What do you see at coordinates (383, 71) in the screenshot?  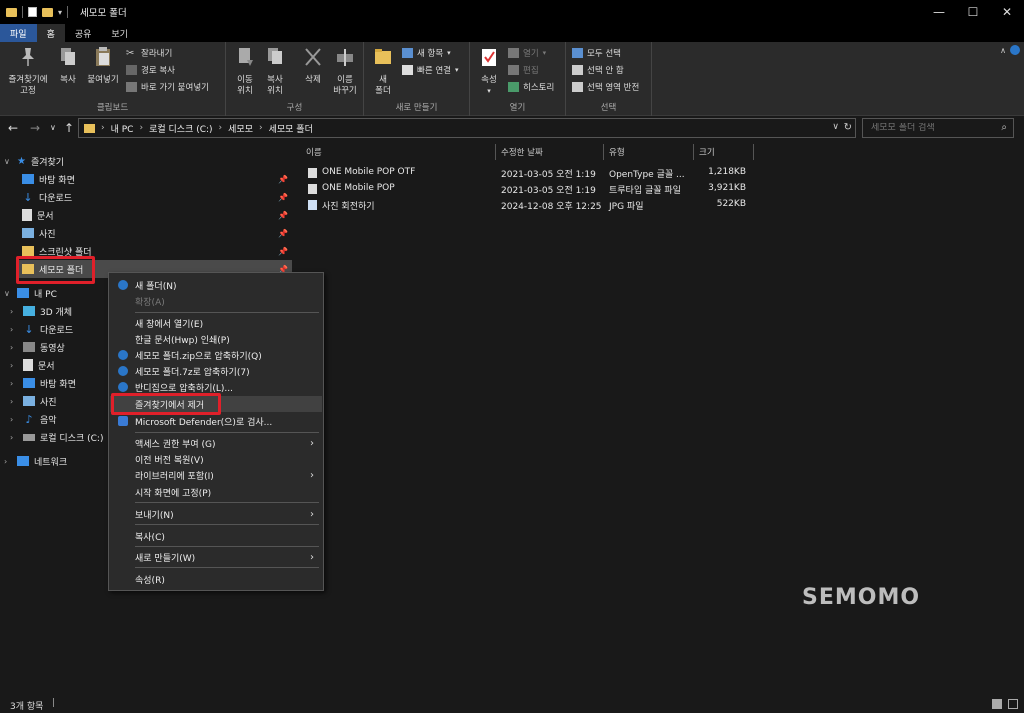 I see `new-folder-button: 새 폴더` at bounding box center [383, 71].